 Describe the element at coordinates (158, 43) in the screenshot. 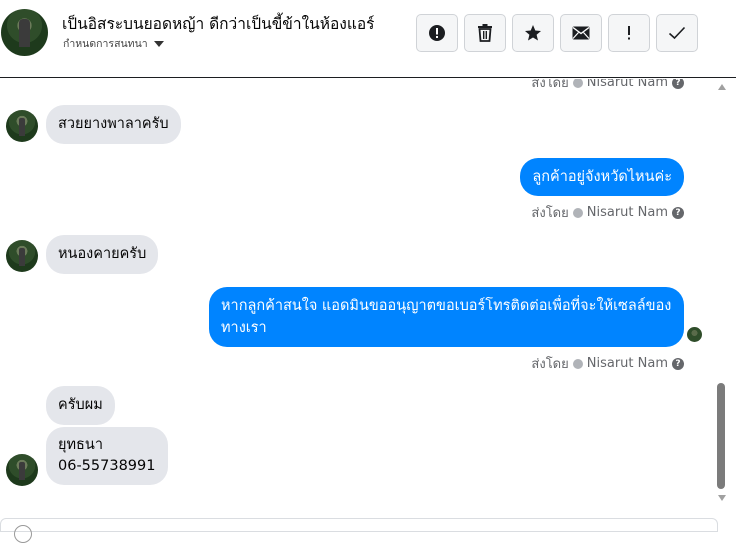

I see `caret-down-icon` at that location.